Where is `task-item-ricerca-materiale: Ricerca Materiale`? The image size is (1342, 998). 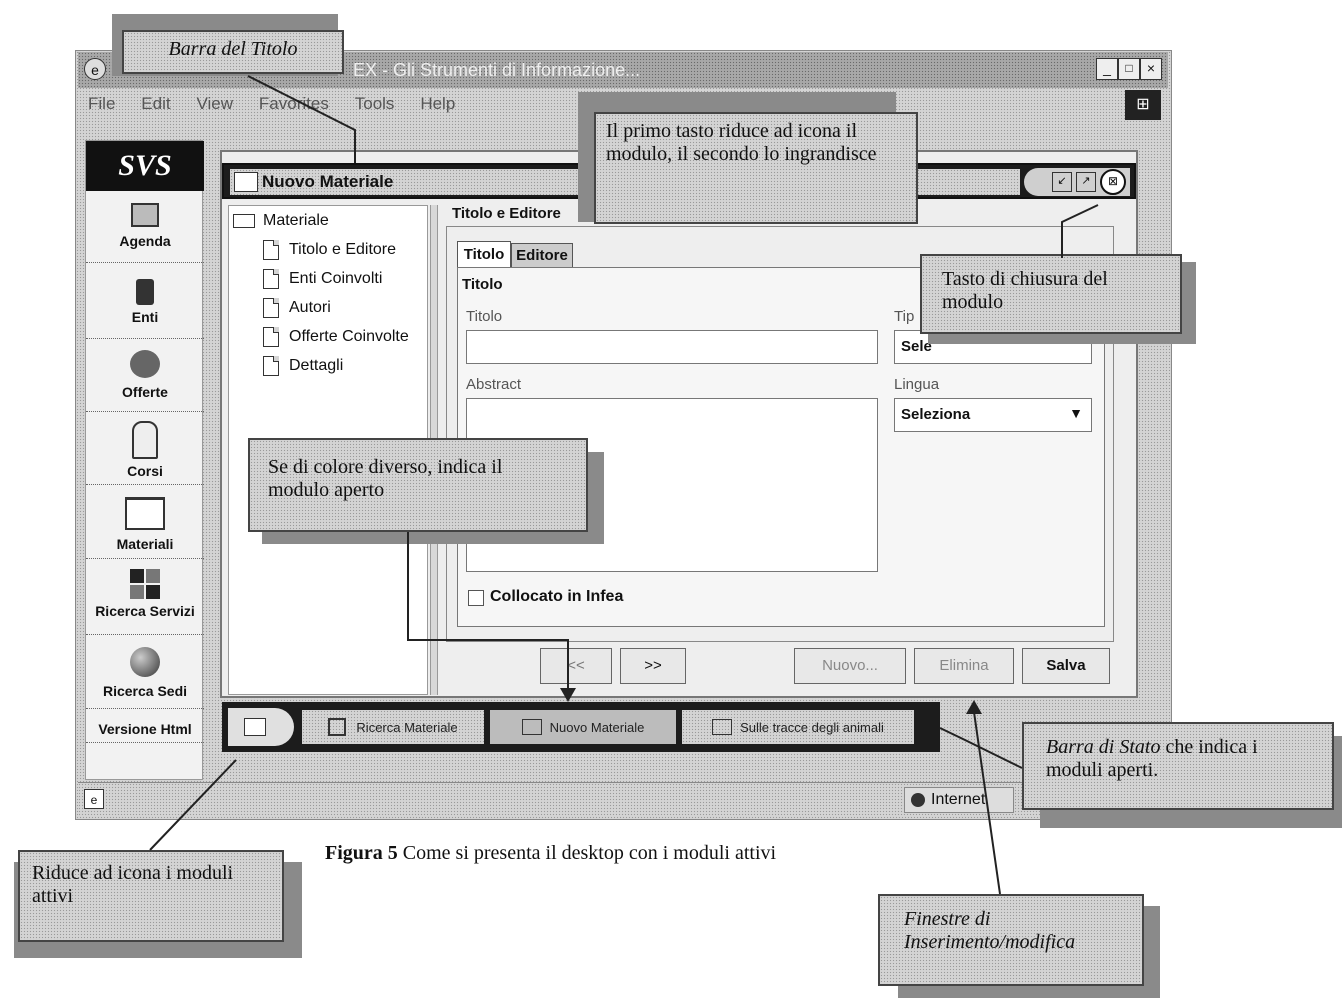
task-item-ricerca-materiale: Ricerca Materiale is located at coordinates (393, 727).